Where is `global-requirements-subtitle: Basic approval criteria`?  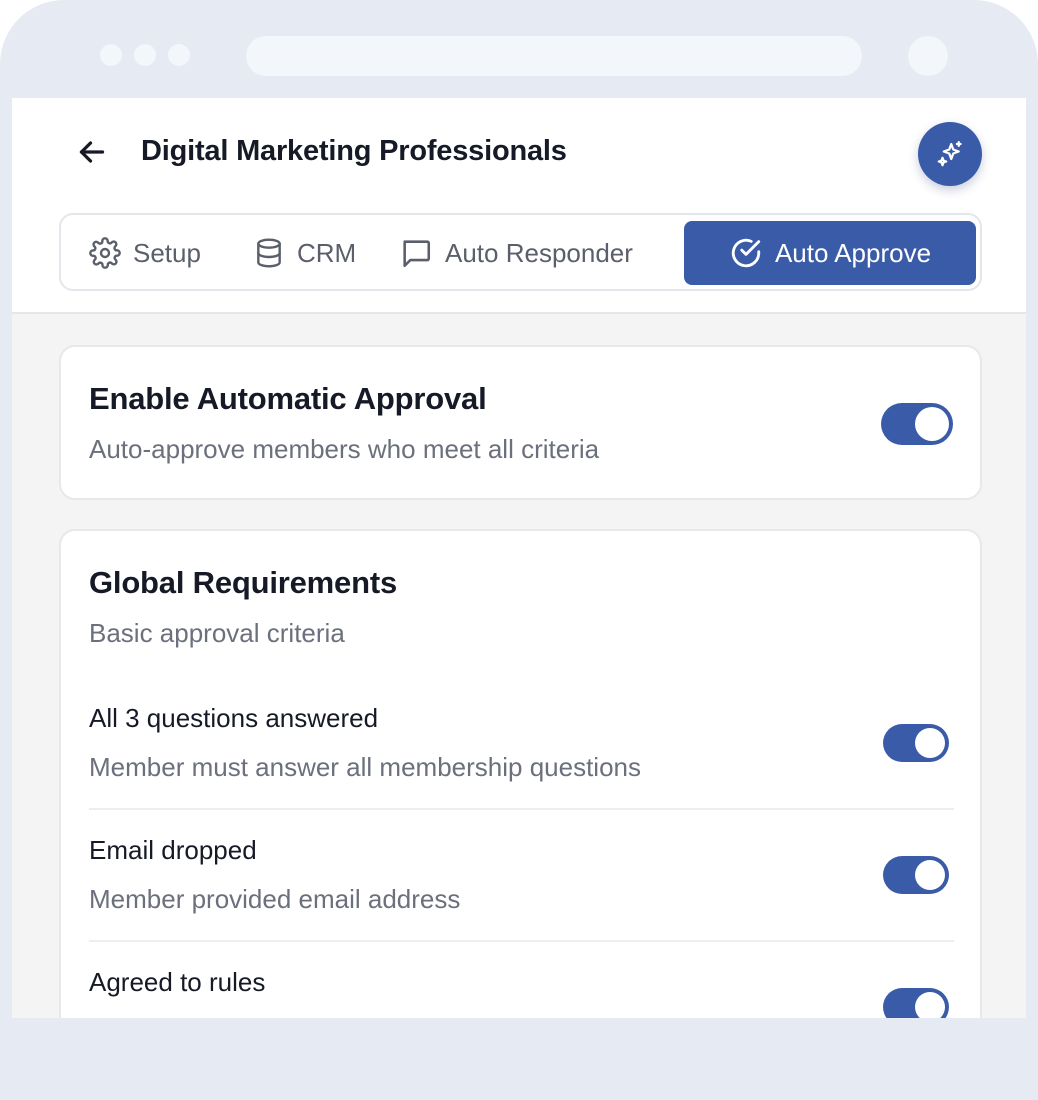 global-requirements-subtitle: Basic approval criteria is located at coordinates (217, 633).